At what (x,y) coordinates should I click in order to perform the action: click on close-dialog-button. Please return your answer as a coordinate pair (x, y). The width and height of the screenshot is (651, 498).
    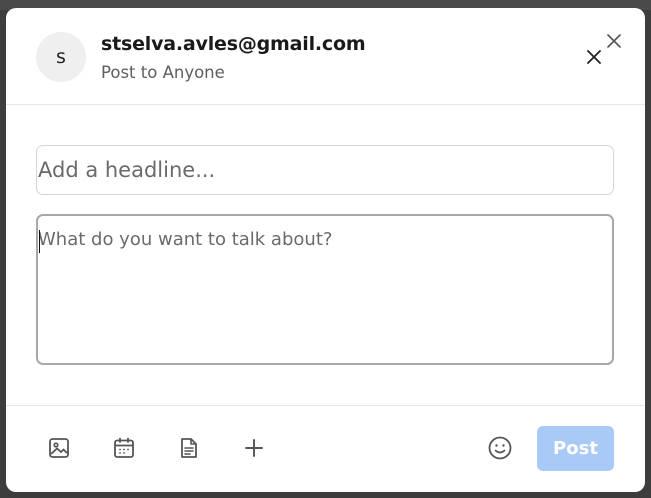
    Looking at the image, I should click on (594, 57).